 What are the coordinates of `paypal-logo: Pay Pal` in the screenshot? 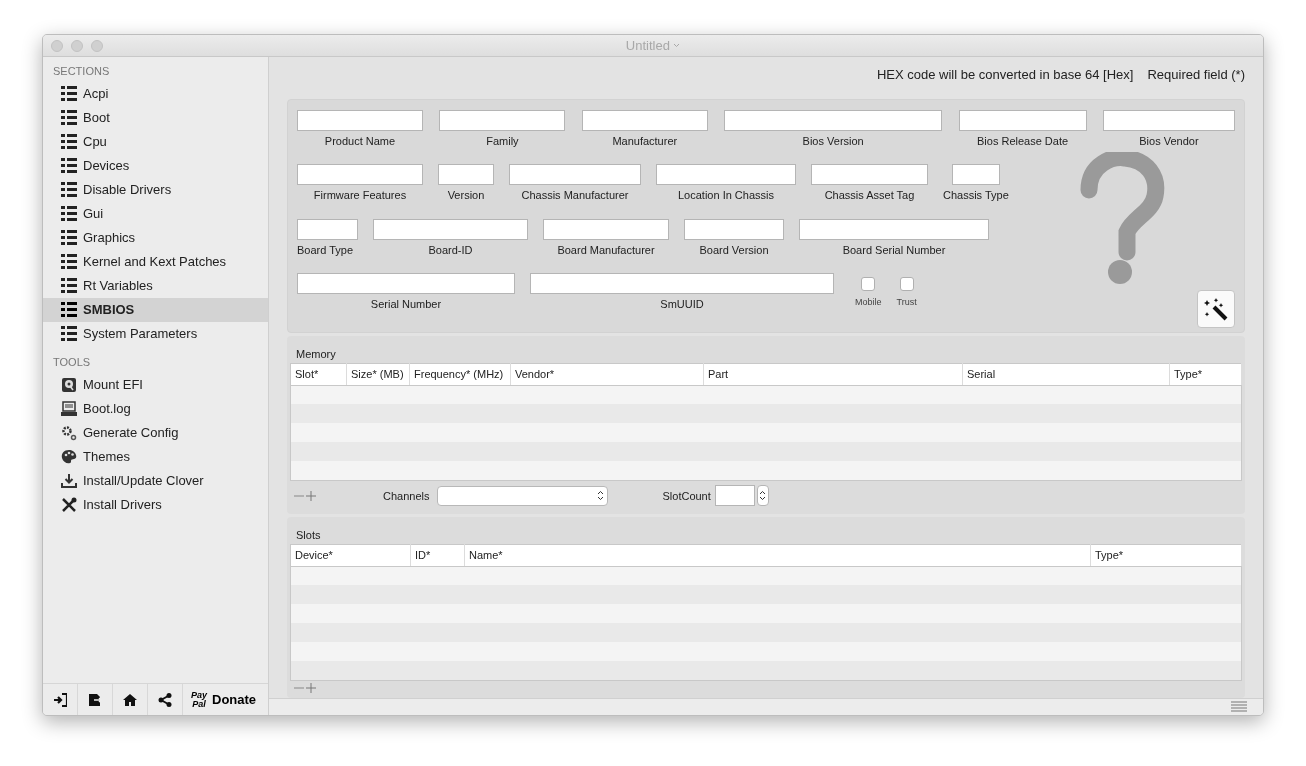 It's located at (199, 699).